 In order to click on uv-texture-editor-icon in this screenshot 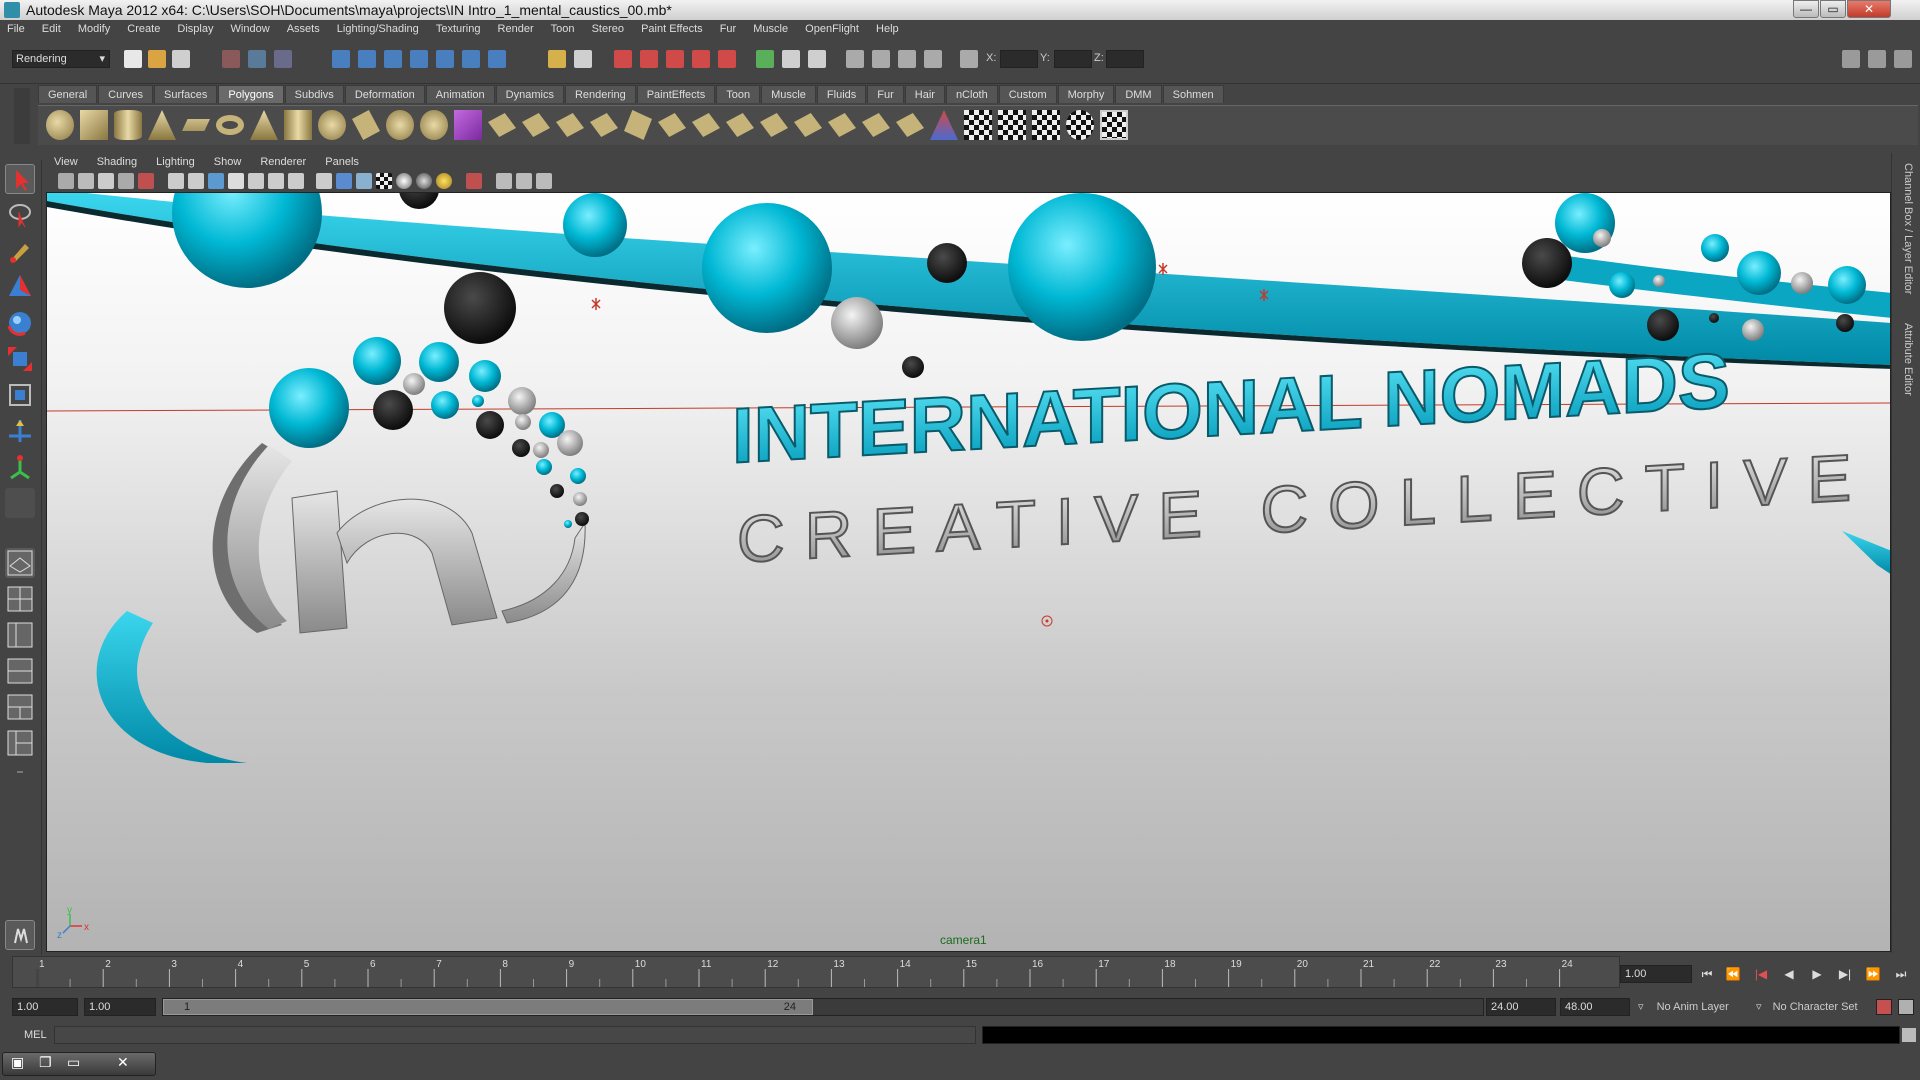, I will do `click(1114, 125)`.